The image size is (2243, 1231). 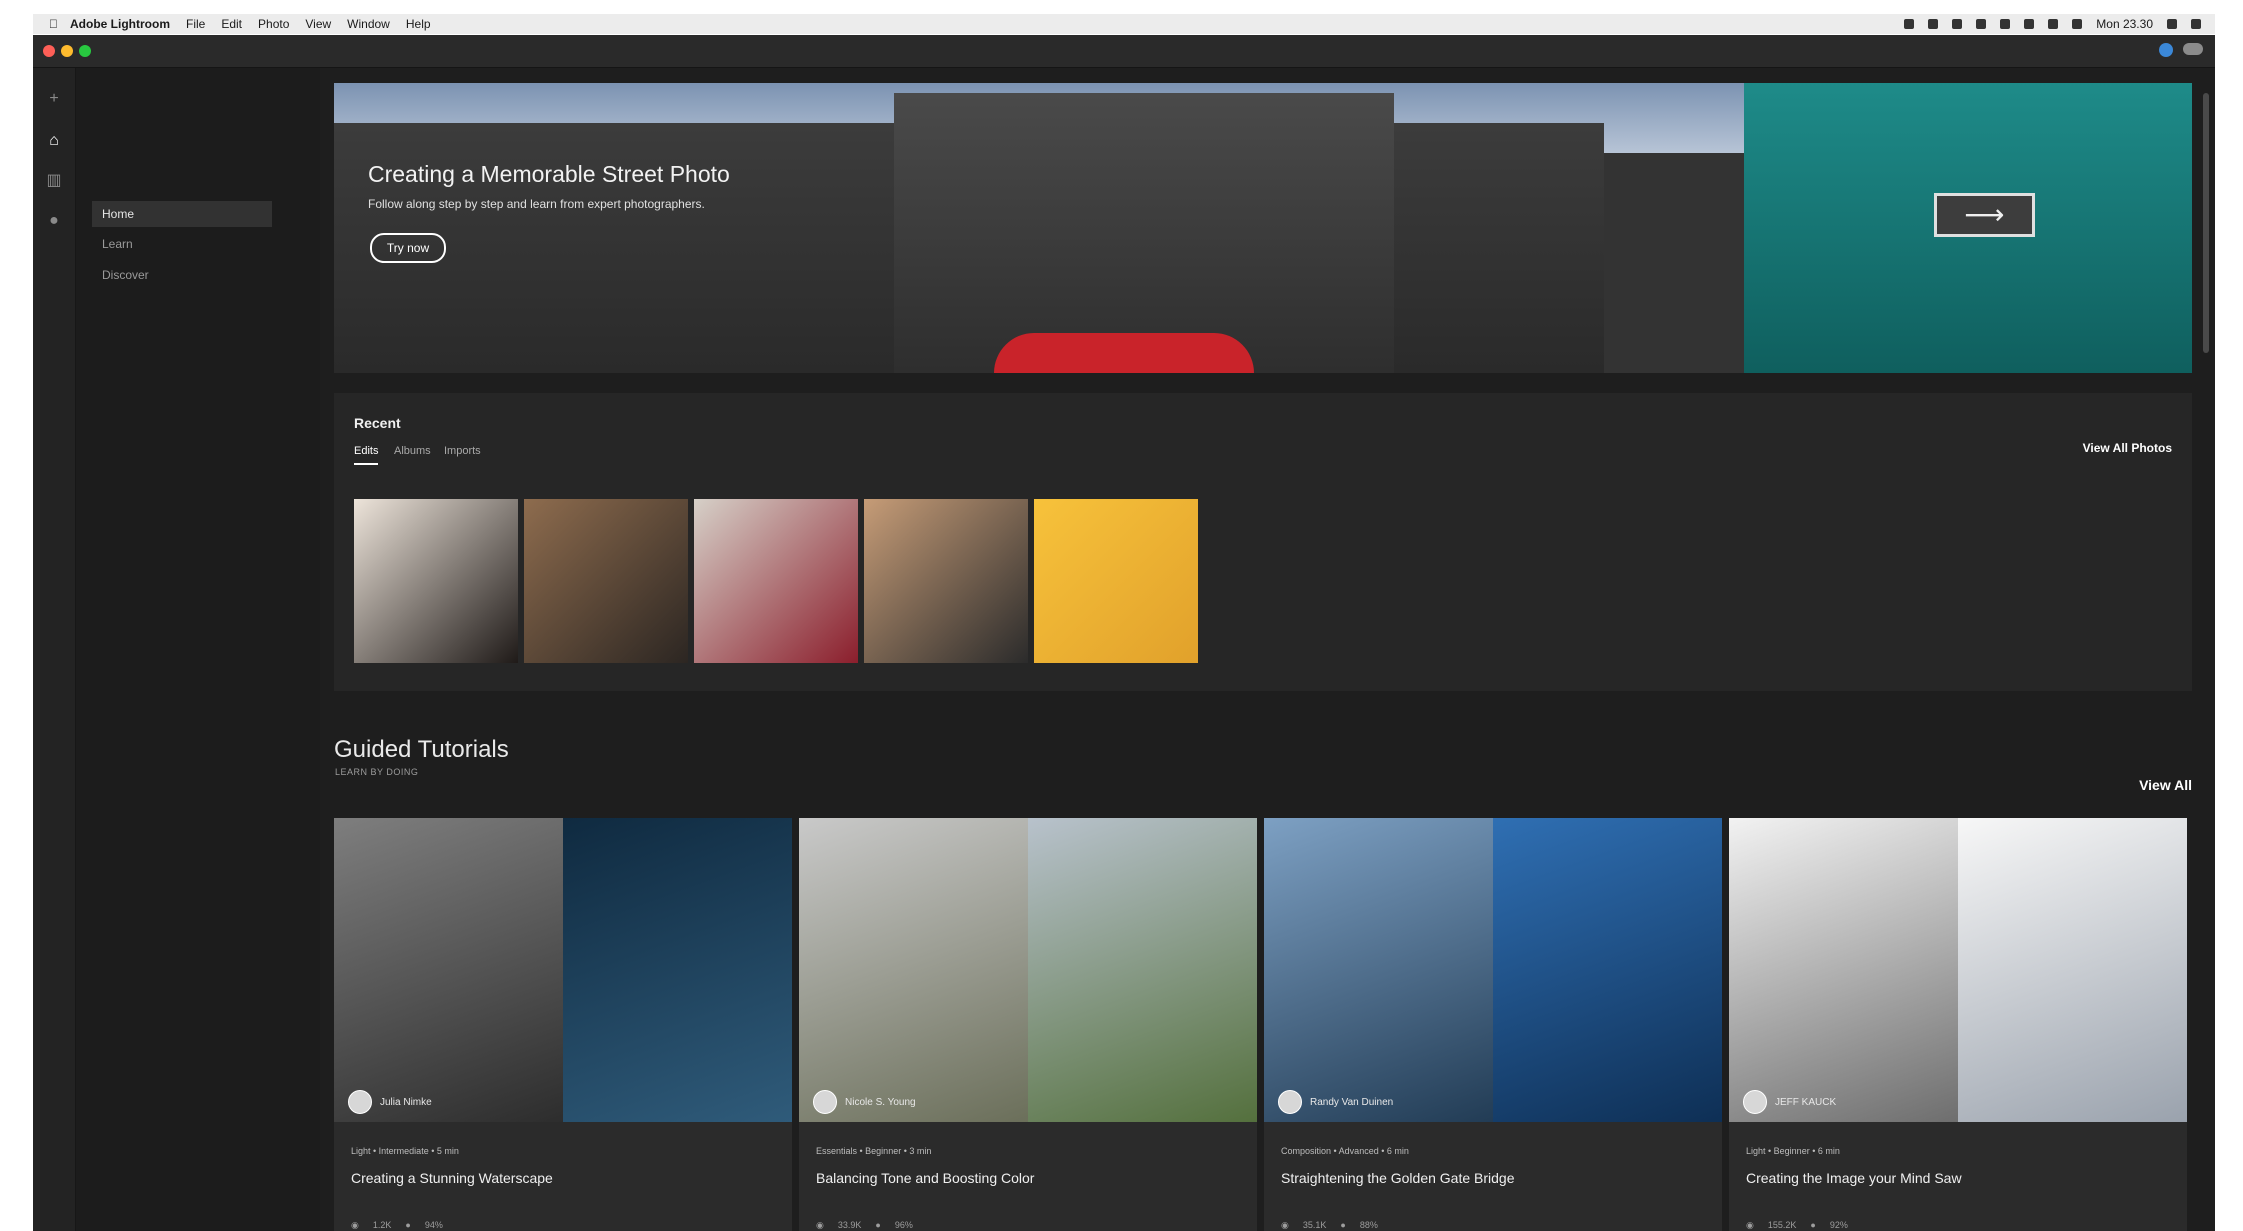 What do you see at coordinates (2005, 24) in the screenshot?
I see `battery-icon` at bounding box center [2005, 24].